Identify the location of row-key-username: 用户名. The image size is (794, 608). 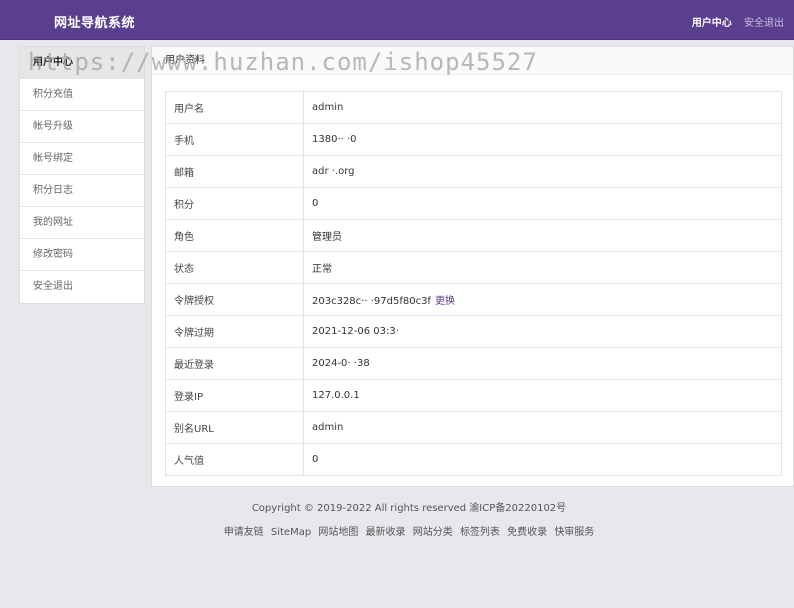
(234, 107).